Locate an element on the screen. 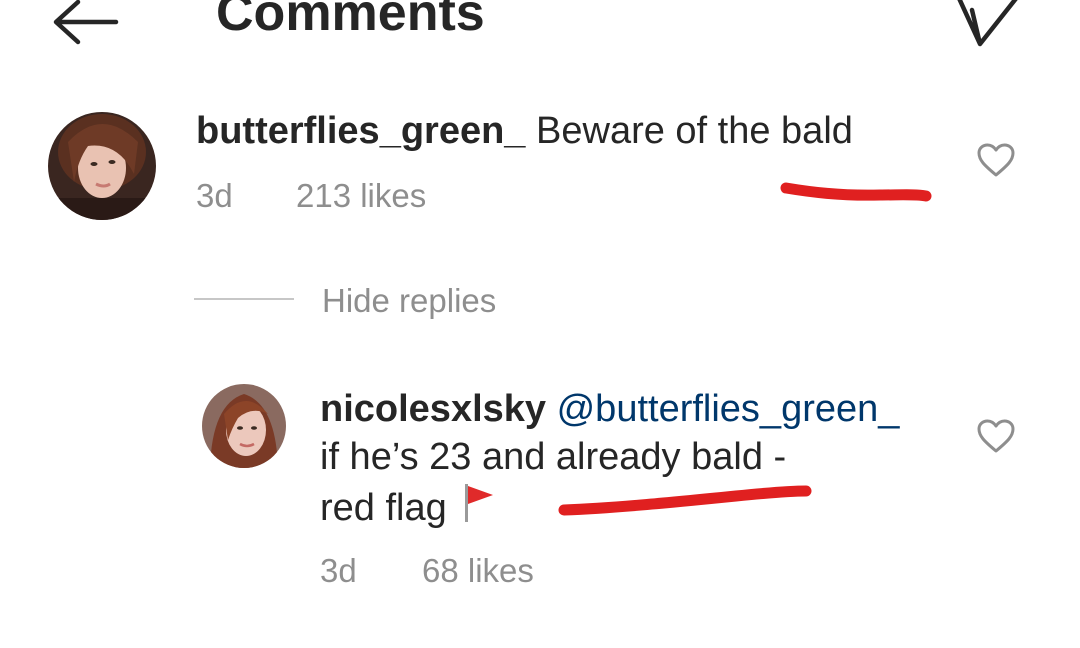  back-arrow-icon is located at coordinates (85, 24).